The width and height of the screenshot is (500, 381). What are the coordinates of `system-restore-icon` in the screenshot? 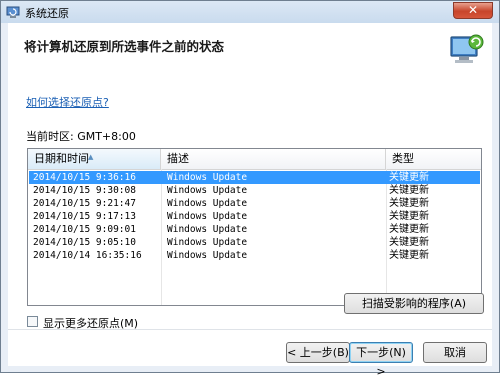 It's located at (13, 12).